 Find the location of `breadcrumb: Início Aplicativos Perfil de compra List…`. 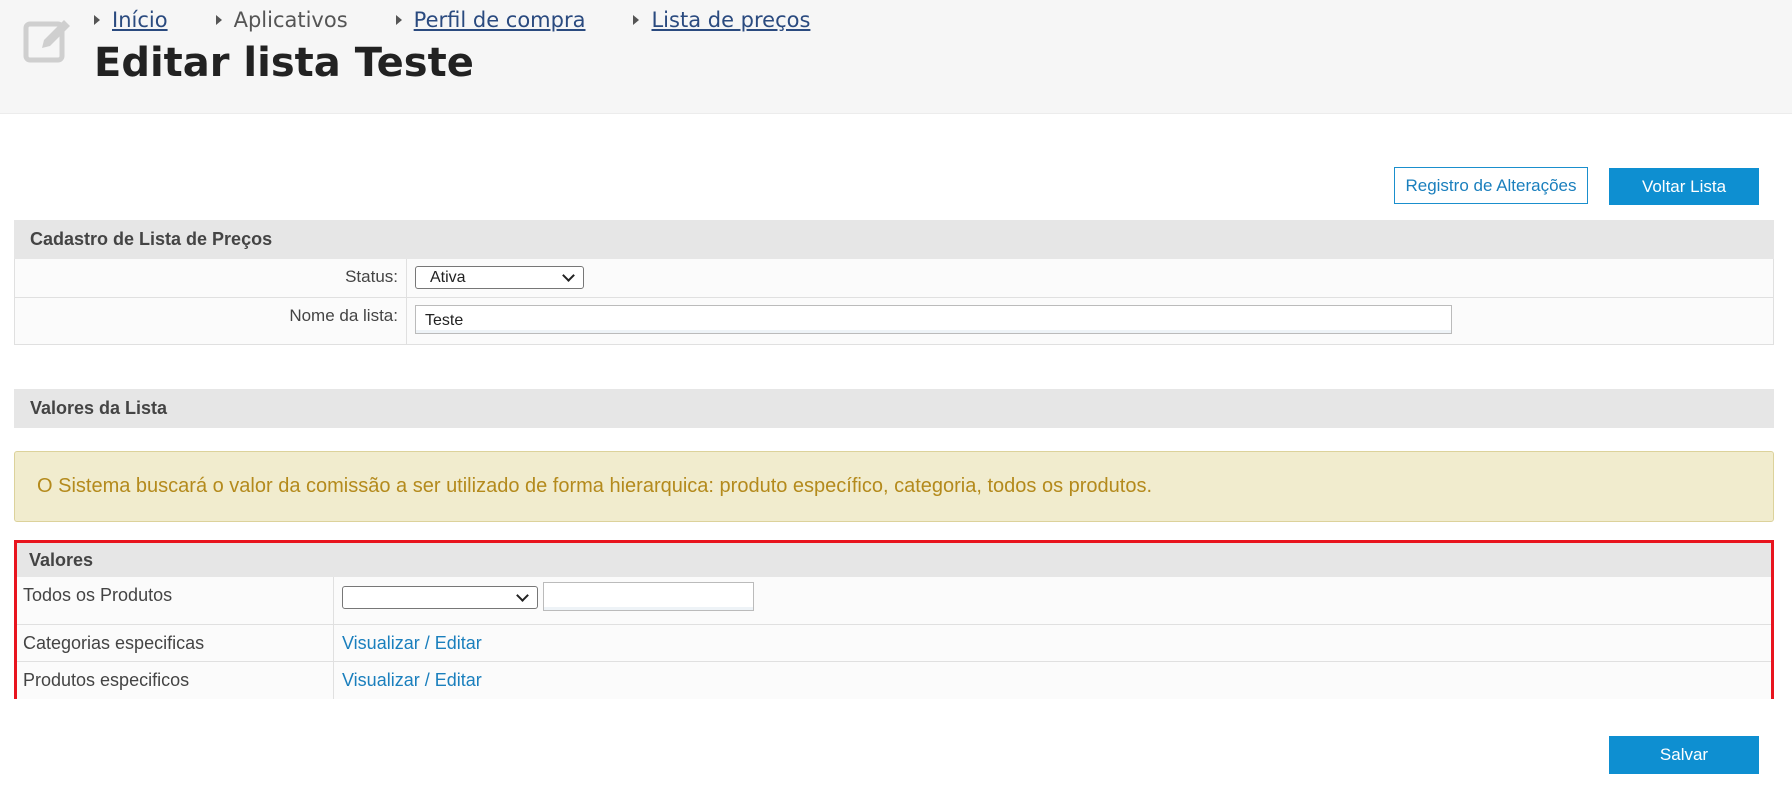

breadcrumb: Início Aplicativos Perfil de compra List… is located at coordinates (476, 20).